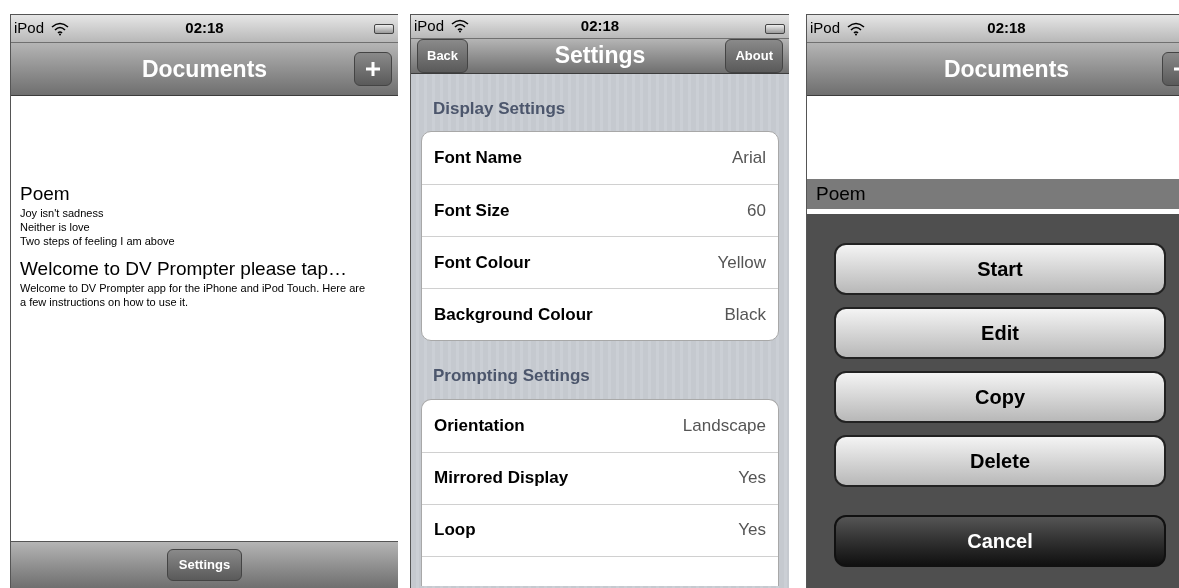 The height and width of the screenshot is (588, 1179). What do you see at coordinates (455, 530) in the screenshot?
I see `setting-label: Loop` at bounding box center [455, 530].